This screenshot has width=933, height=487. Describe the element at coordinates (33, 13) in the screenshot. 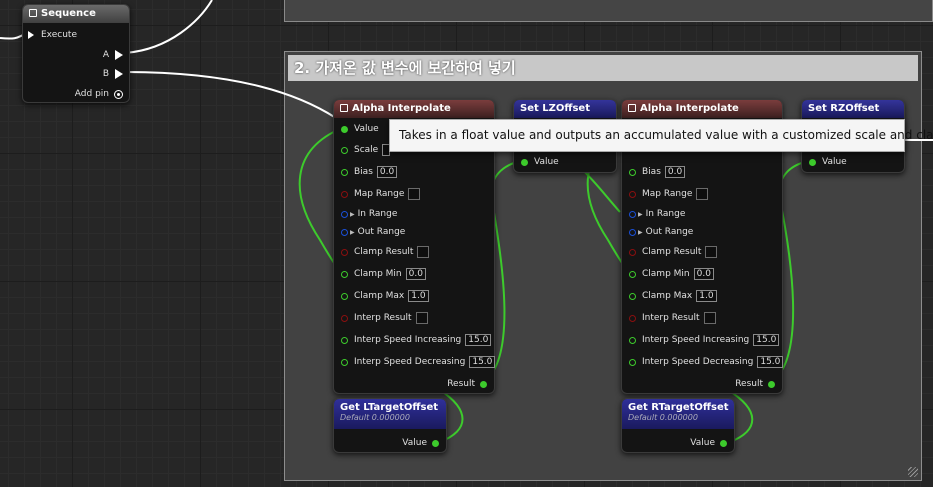

I see `sequence-icon` at that location.